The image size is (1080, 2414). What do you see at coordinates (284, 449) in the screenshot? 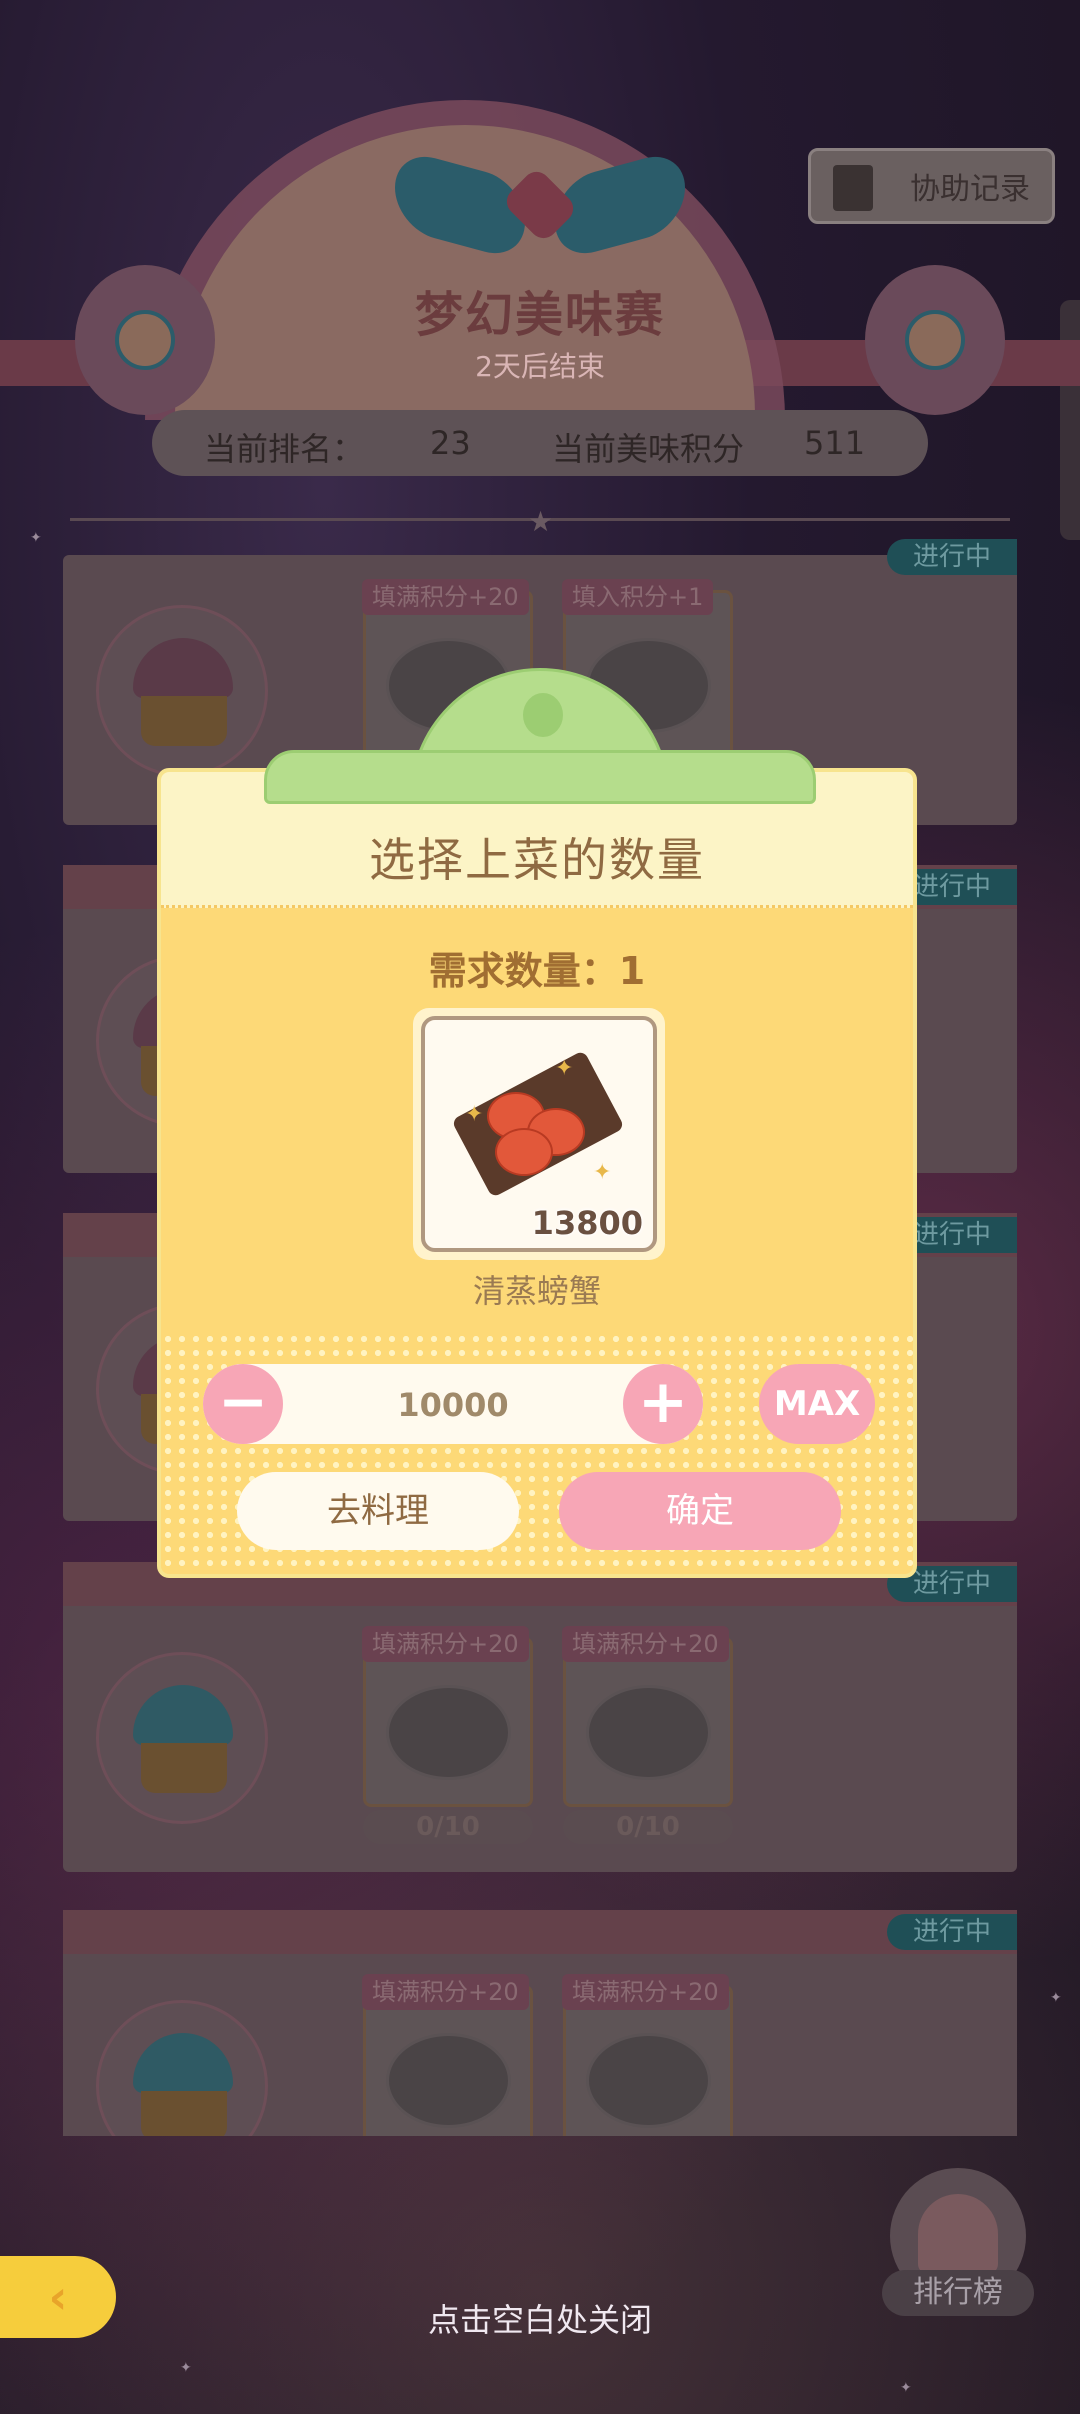
I see `rank-label: 当前排名：` at bounding box center [284, 449].